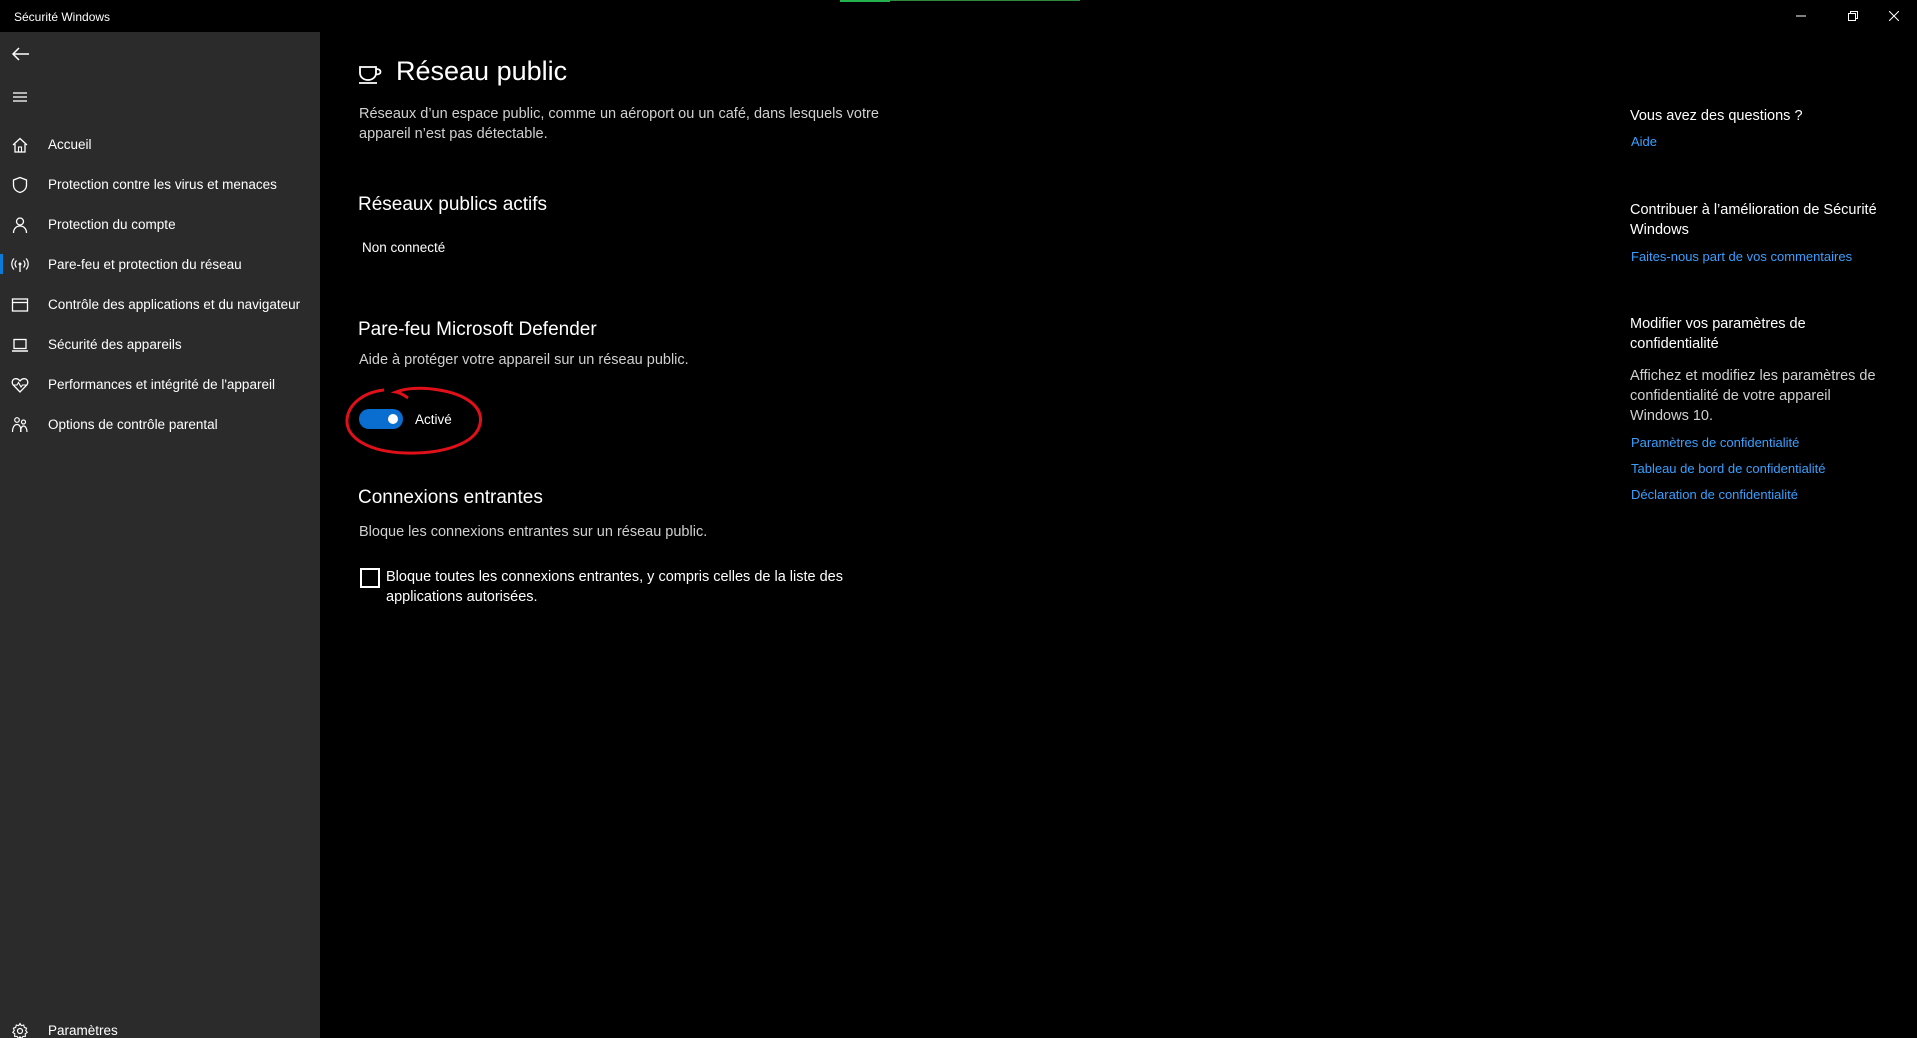 This screenshot has height=1038, width=1917. I want to click on toggle-knob, so click(393, 419).